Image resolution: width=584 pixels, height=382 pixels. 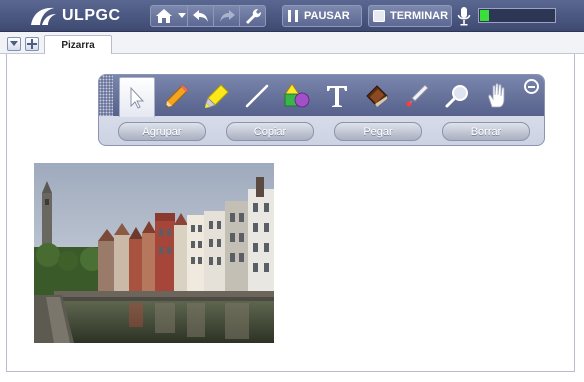 What do you see at coordinates (292, 43) in the screenshot?
I see `tab-strip: Pizarra` at bounding box center [292, 43].